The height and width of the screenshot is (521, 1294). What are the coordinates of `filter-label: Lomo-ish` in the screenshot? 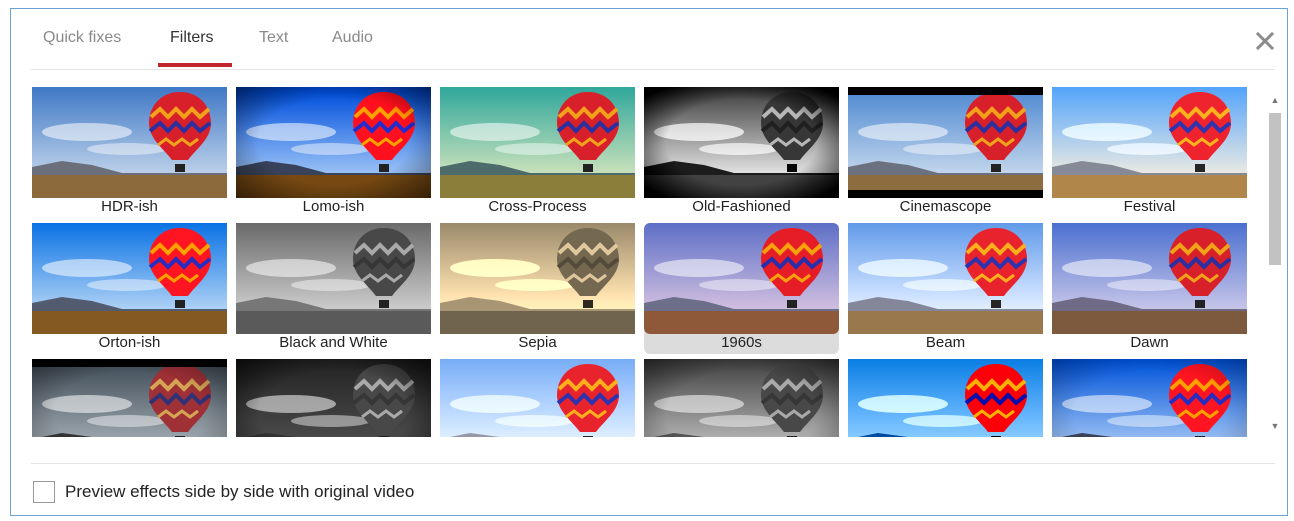 It's located at (333, 206).